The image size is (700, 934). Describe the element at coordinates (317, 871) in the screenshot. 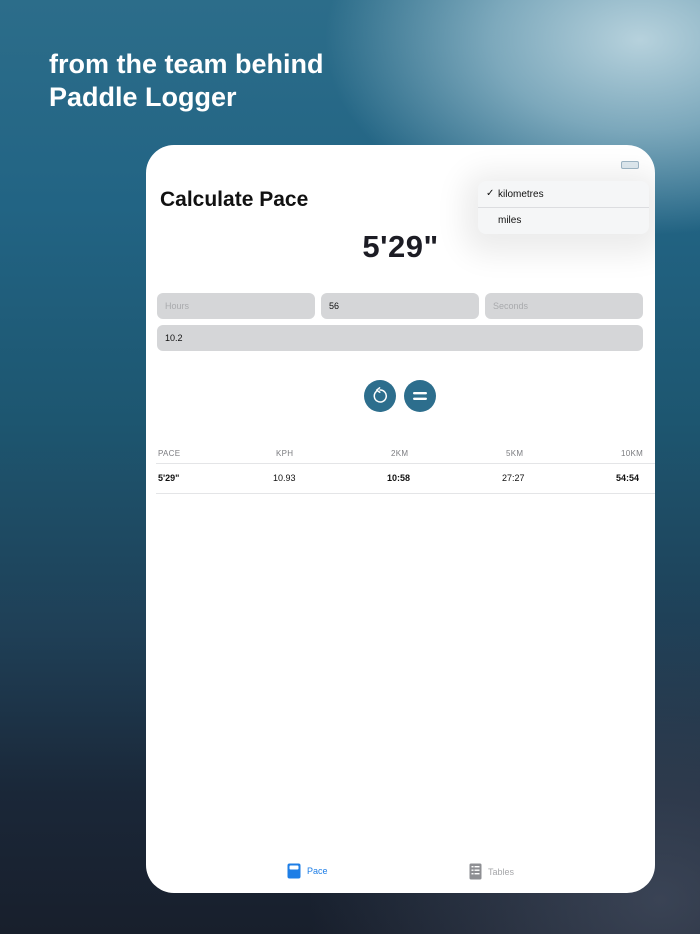

I see `tab-pace-label: Pace` at that location.